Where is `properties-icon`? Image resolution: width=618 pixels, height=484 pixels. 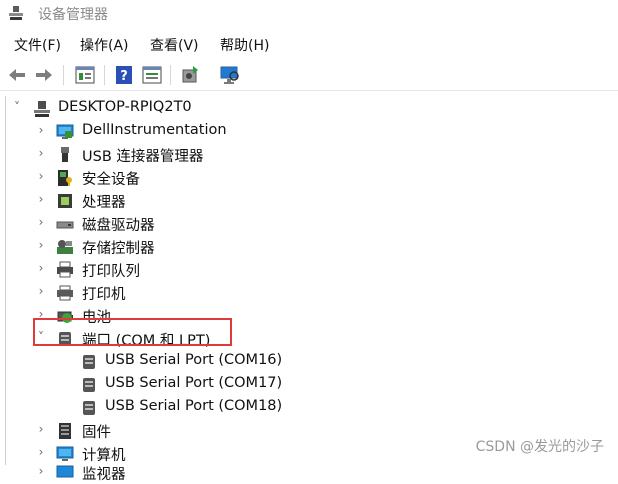
properties-icon is located at coordinates (85, 75).